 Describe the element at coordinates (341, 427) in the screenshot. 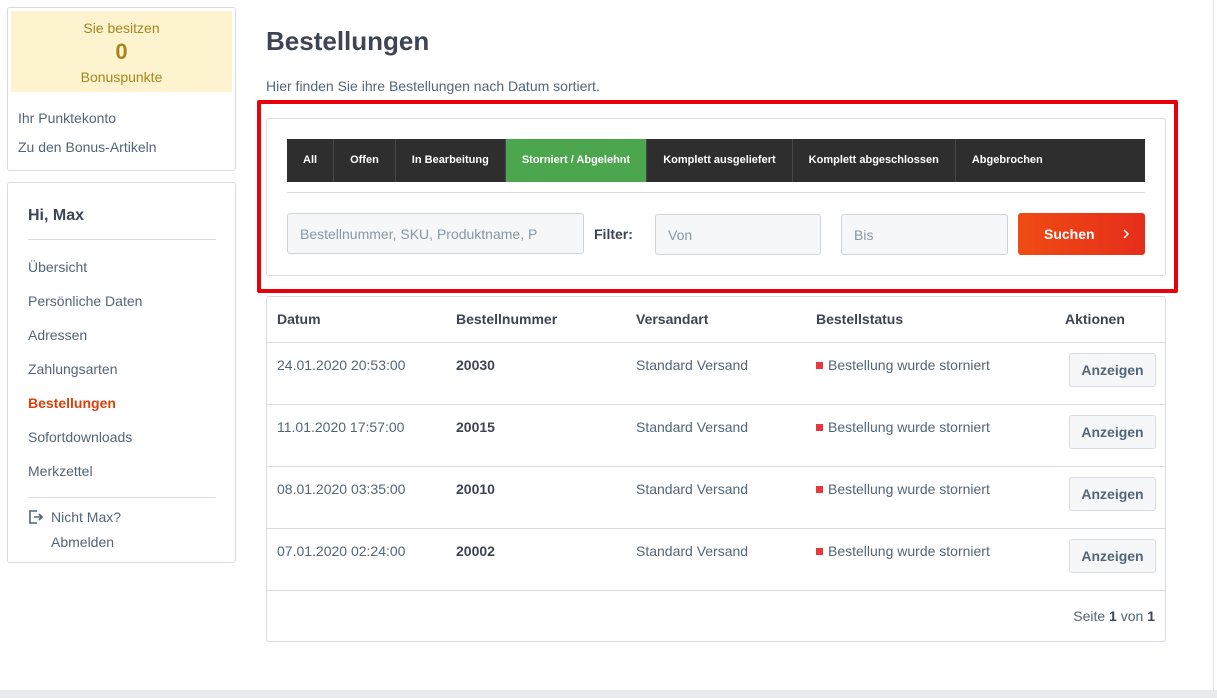

I see `order-date: 11.01.2020 17:57:00` at that location.